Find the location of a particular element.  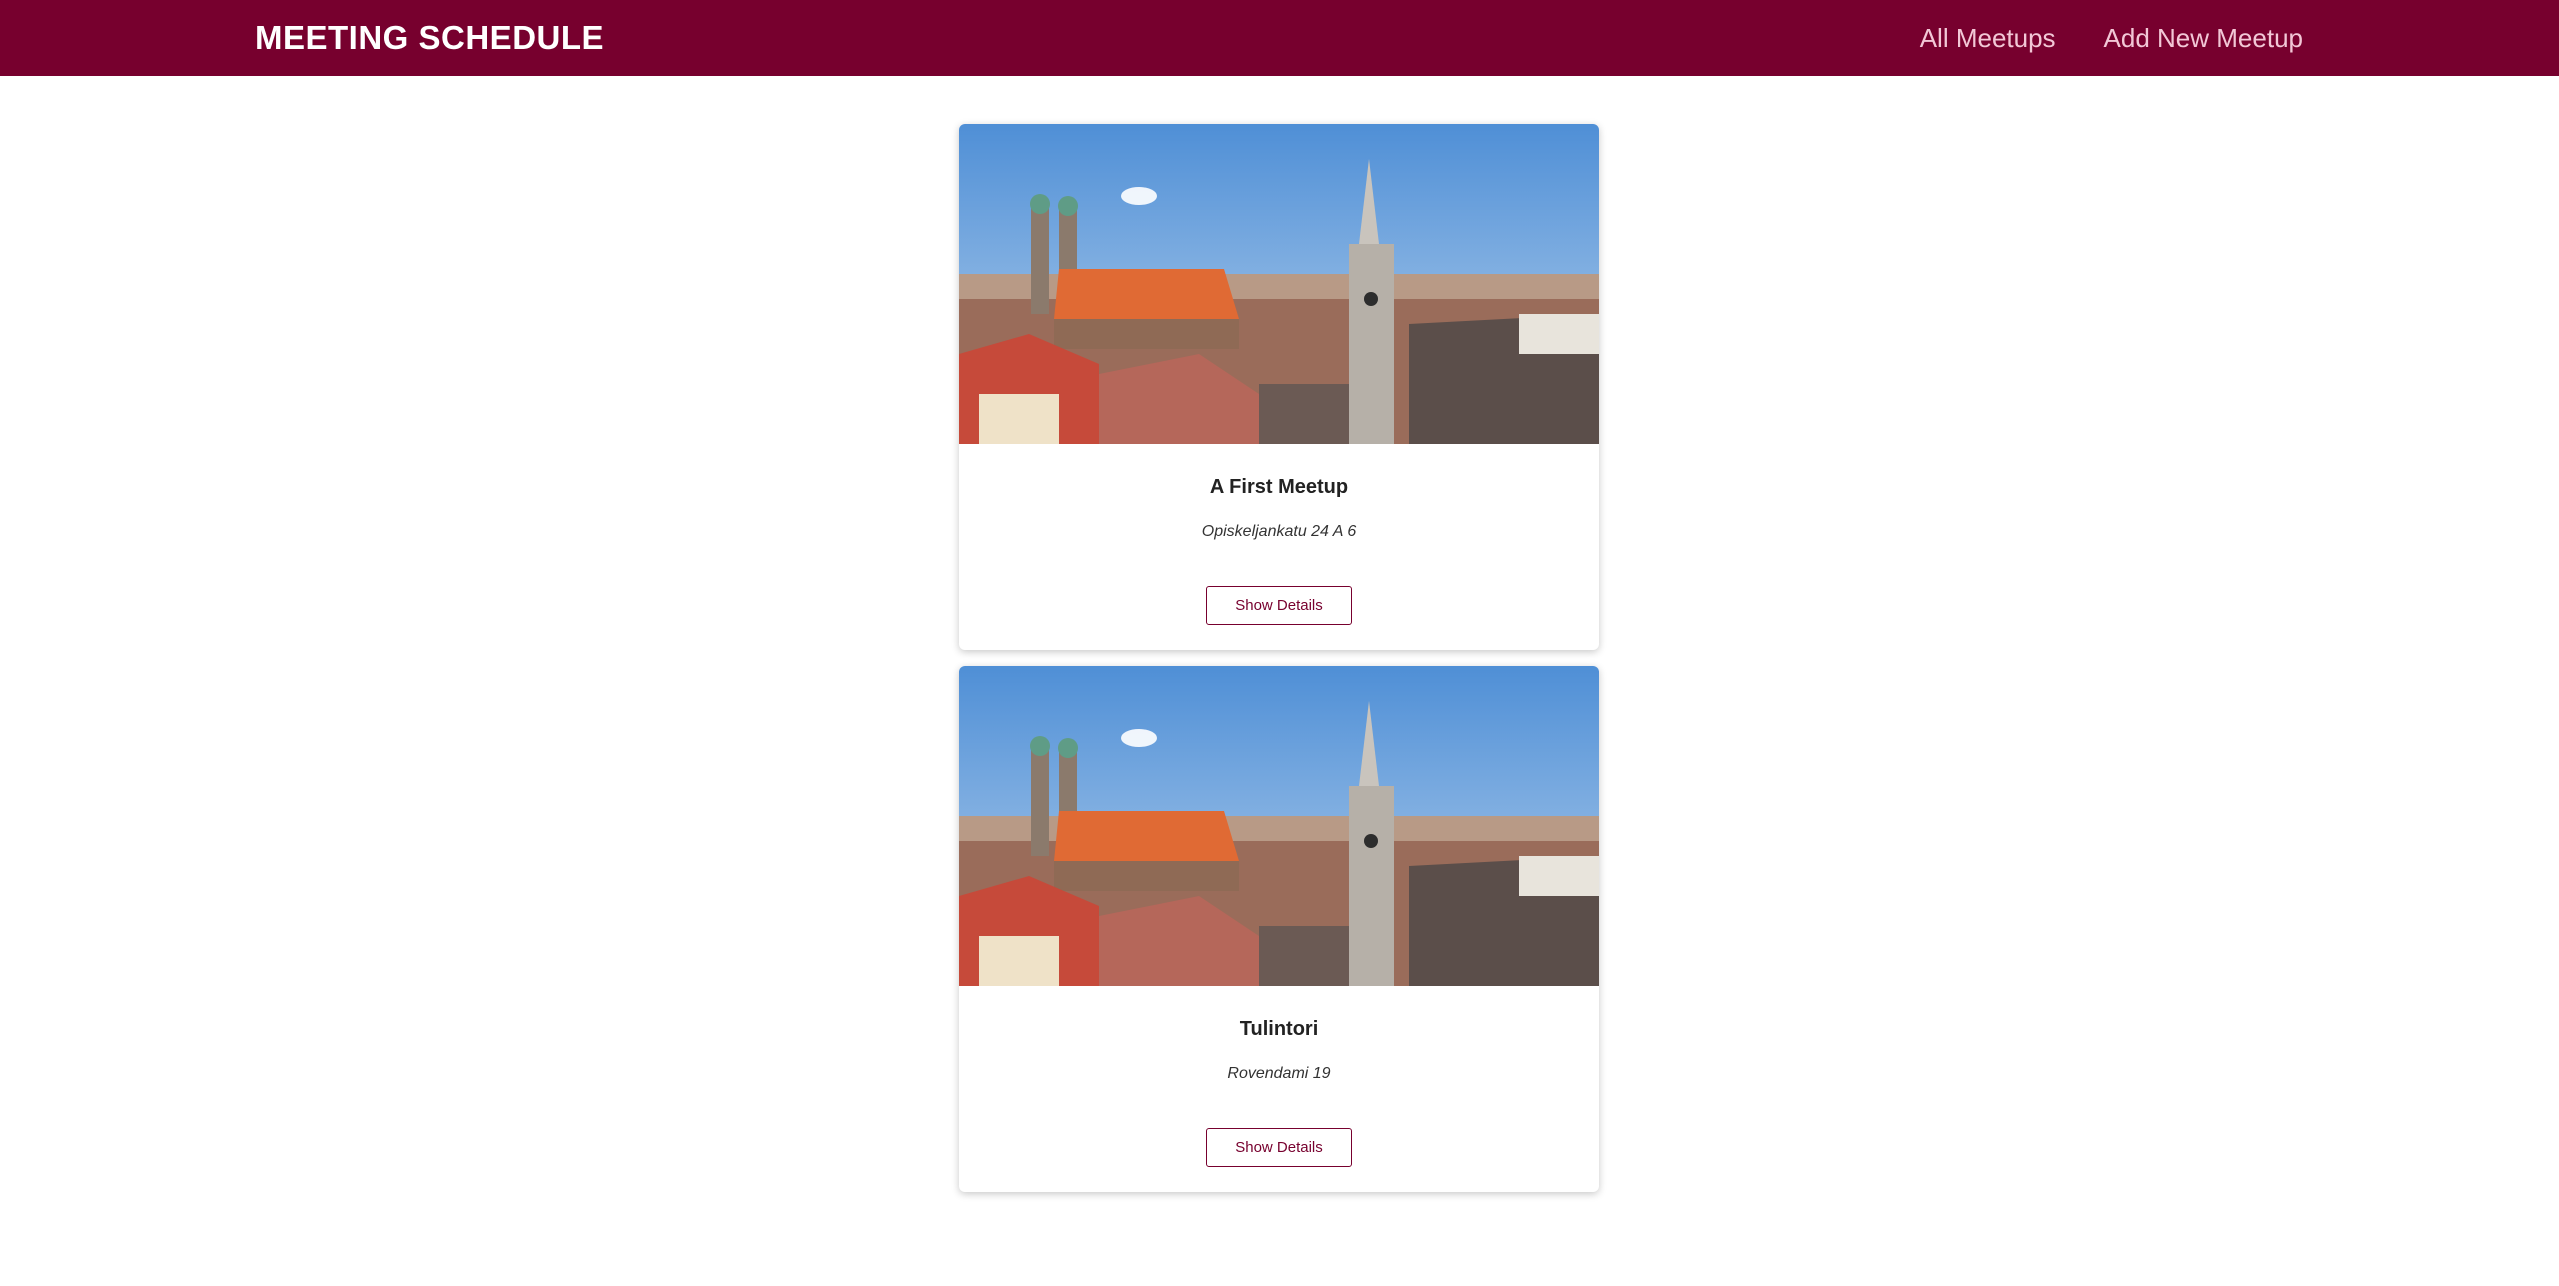

main-nav: All Meetups Add New Meetup is located at coordinates (2111, 38).